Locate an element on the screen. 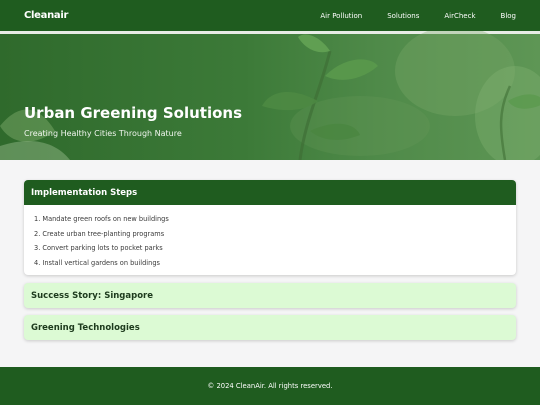  list-item: 3. Convert parking lots to pocket parks is located at coordinates (98, 248).